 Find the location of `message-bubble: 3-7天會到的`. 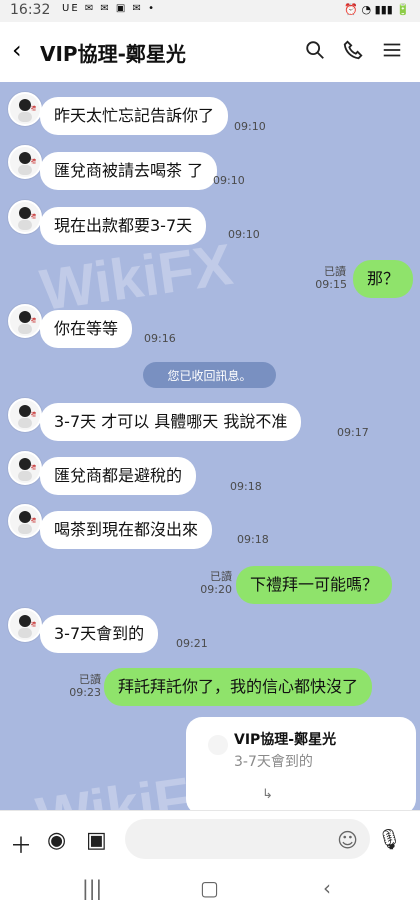

message-bubble: 3-7天會到的 is located at coordinates (99, 634).